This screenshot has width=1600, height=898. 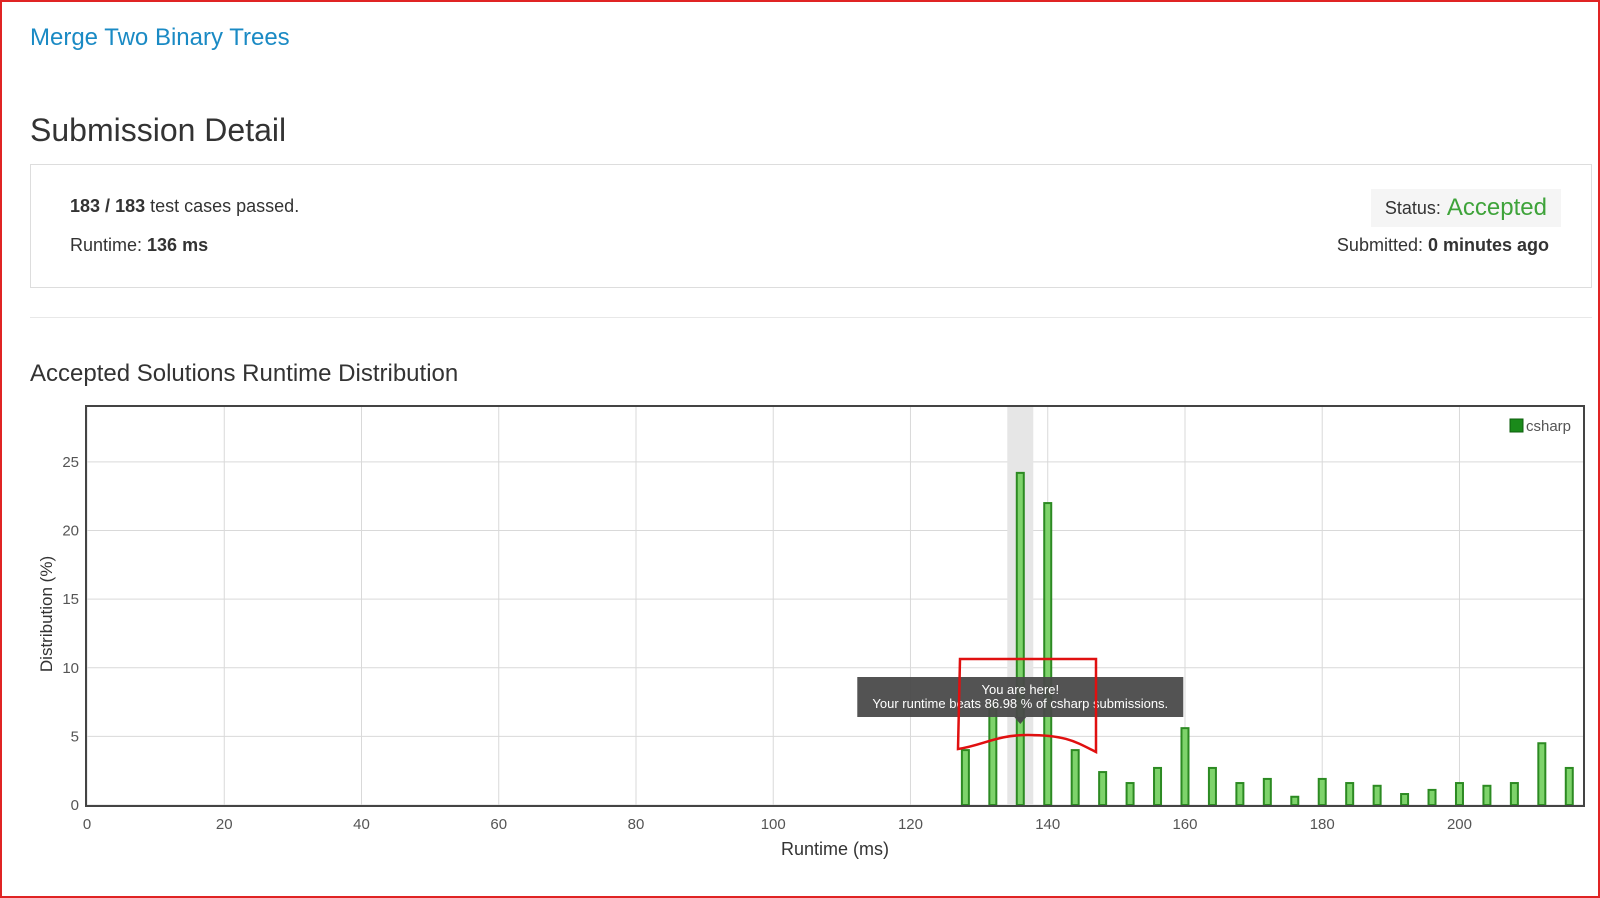 I want to click on passed-suffix: test cases passed., so click(x=222, y=206).